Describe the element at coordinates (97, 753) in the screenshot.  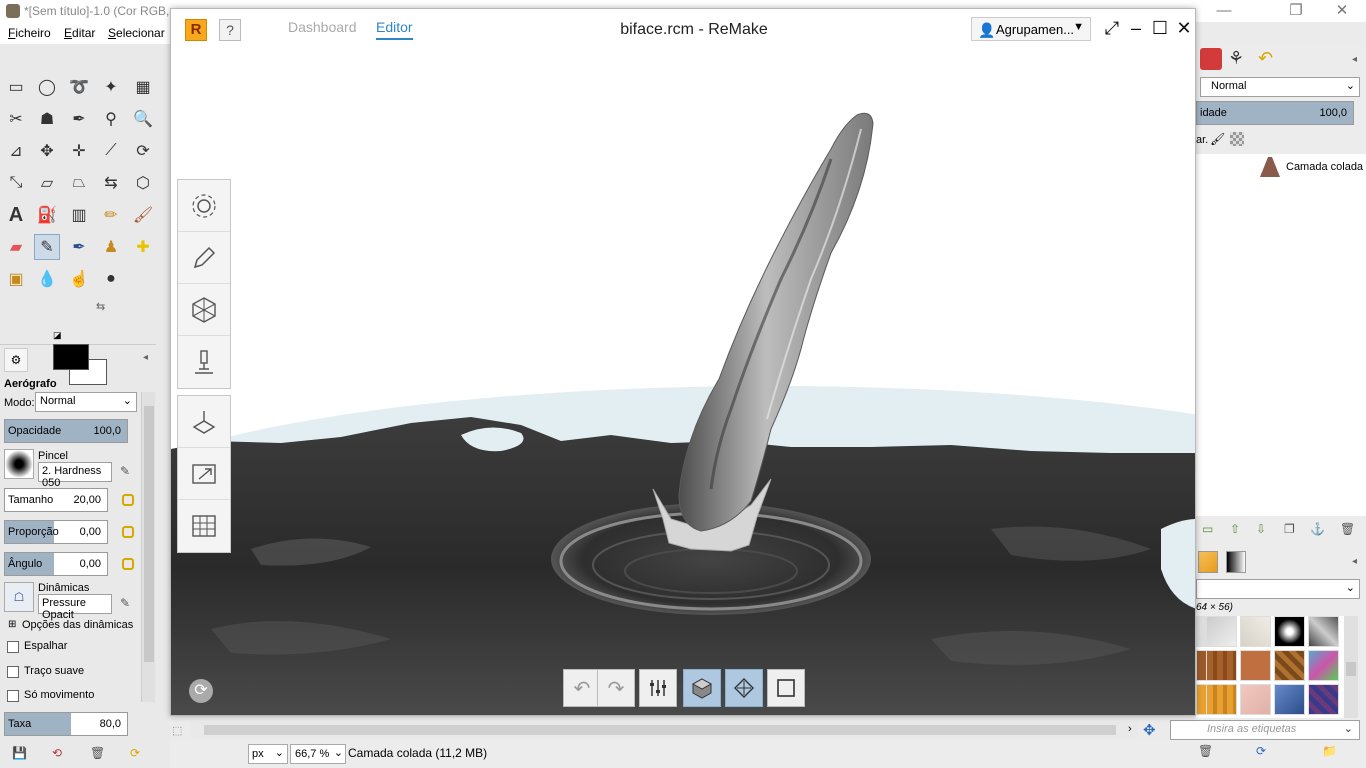
I see `delete-options-icon: 🗑` at that location.